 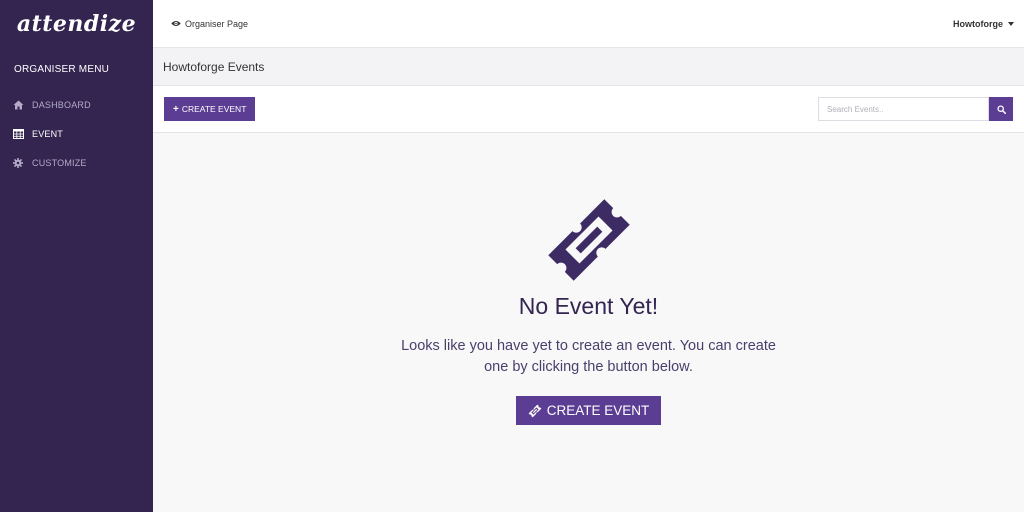 What do you see at coordinates (978, 23) in the screenshot?
I see `user-name: Howtoforge` at bounding box center [978, 23].